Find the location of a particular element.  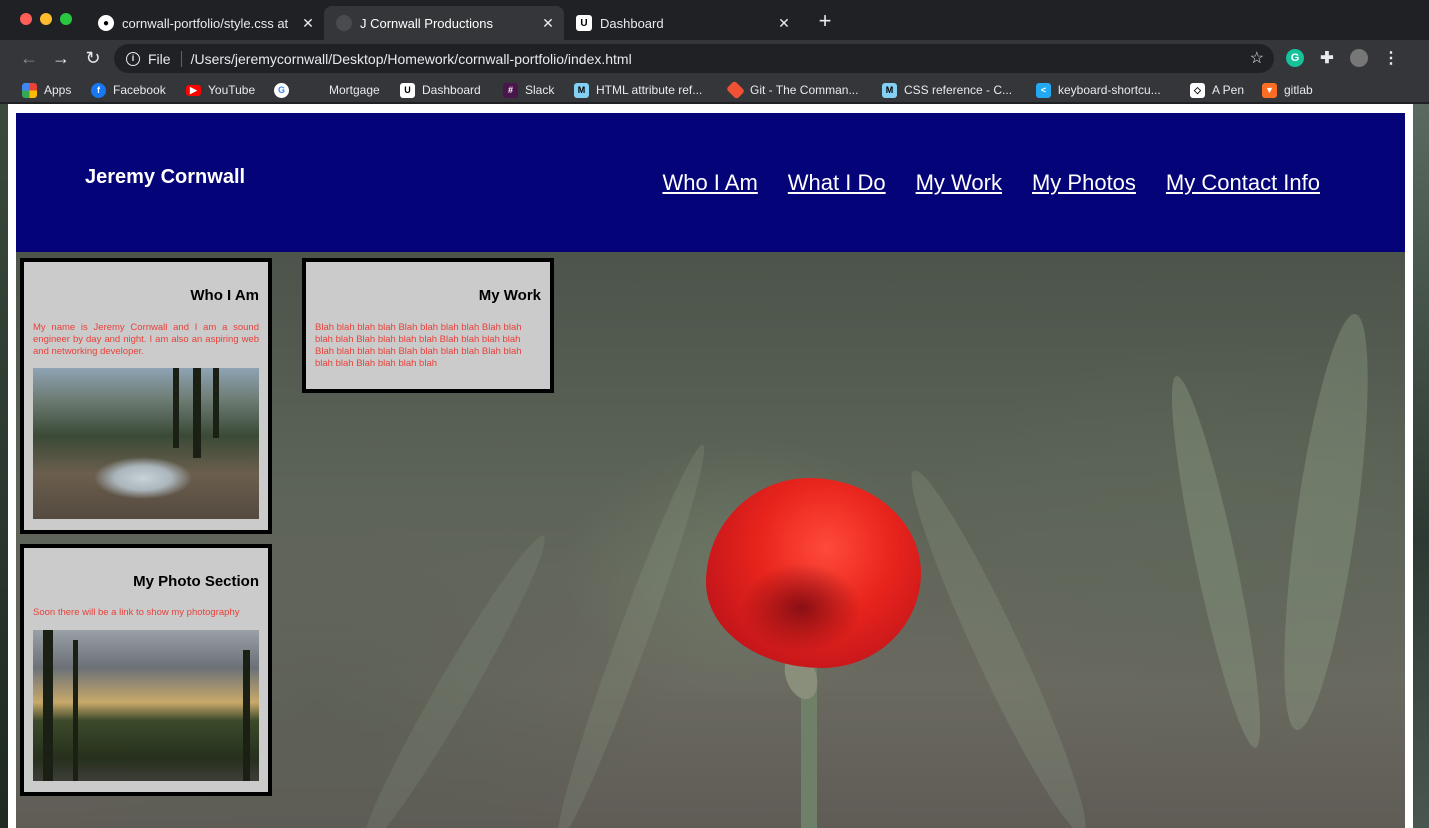

tab-cornwall-productions: J Cornwall Productions ✕ is located at coordinates (444, 23).